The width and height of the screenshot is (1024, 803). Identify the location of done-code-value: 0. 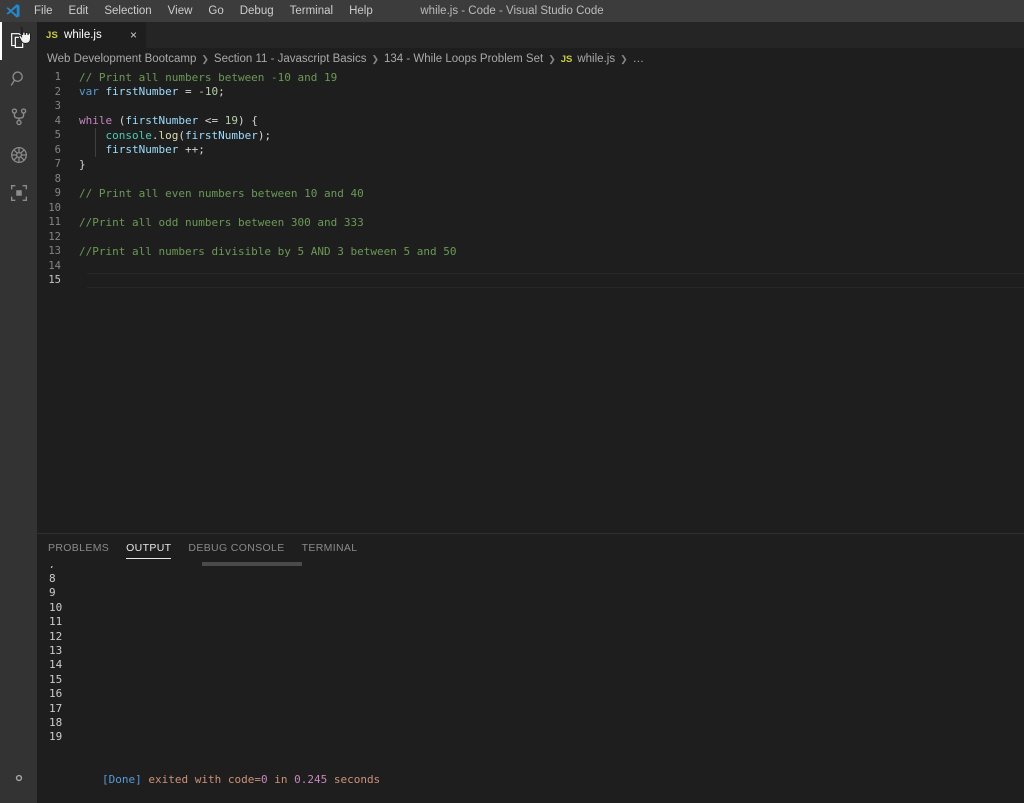
(264, 780).